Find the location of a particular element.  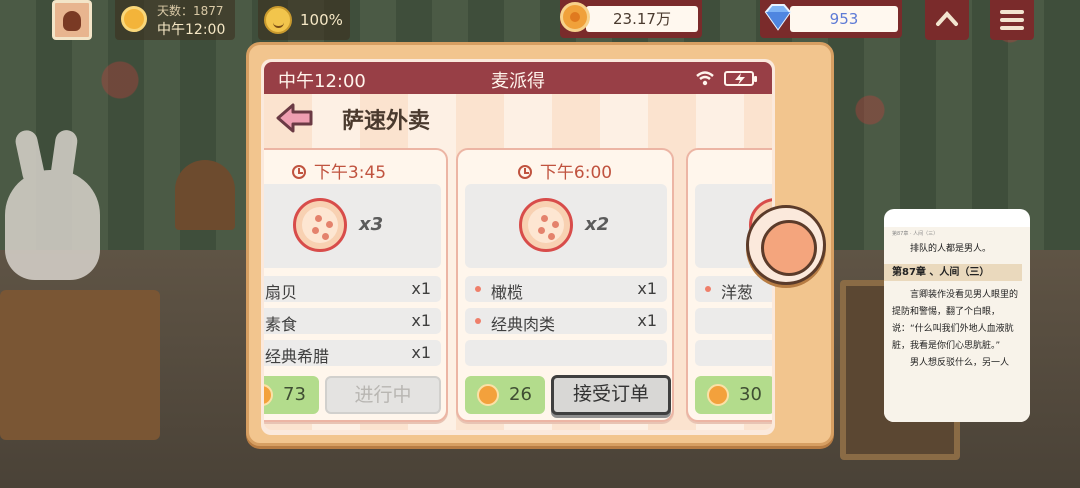

coin-amount: 23.17万 is located at coordinates (642, 19).